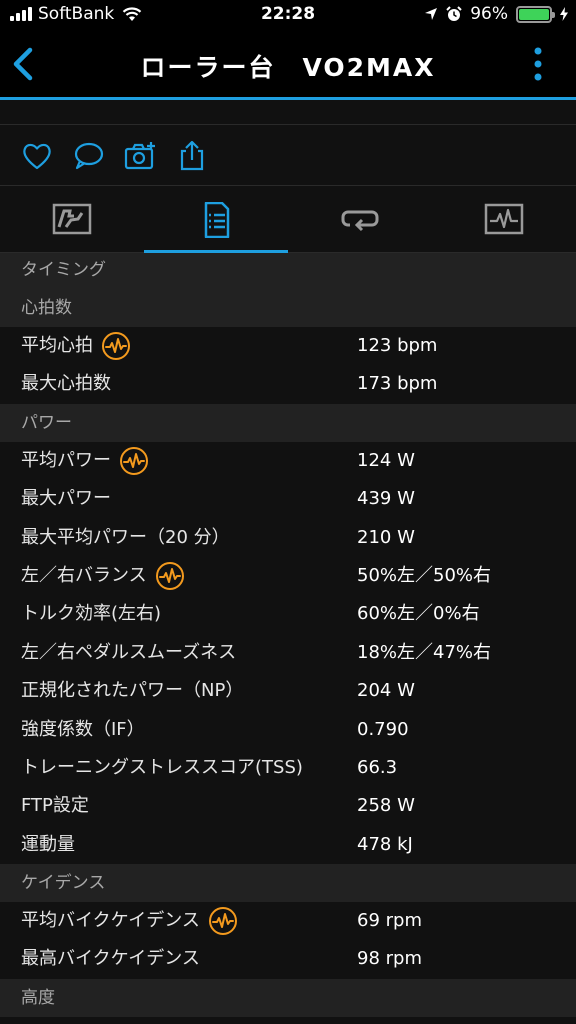 The height and width of the screenshot is (1024, 576). Describe the element at coordinates (288, 959) in the screenshot. I see `stat-row: 最高バイクケイデンス 98 rpm` at that location.